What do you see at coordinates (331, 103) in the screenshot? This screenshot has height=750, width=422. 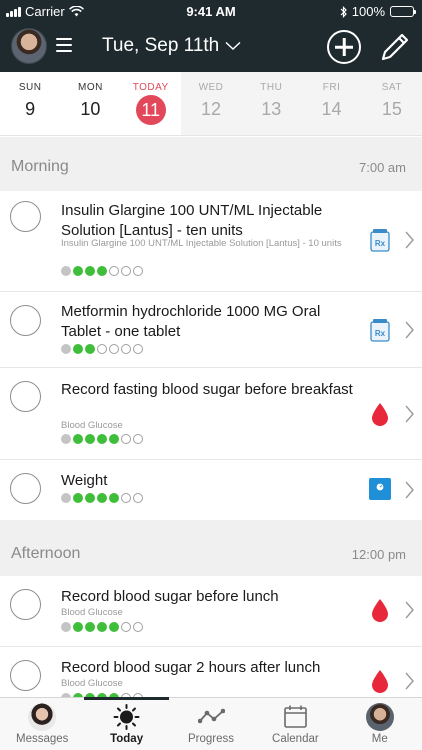 I see `day-fri: FRI 14` at bounding box center [331, 103].